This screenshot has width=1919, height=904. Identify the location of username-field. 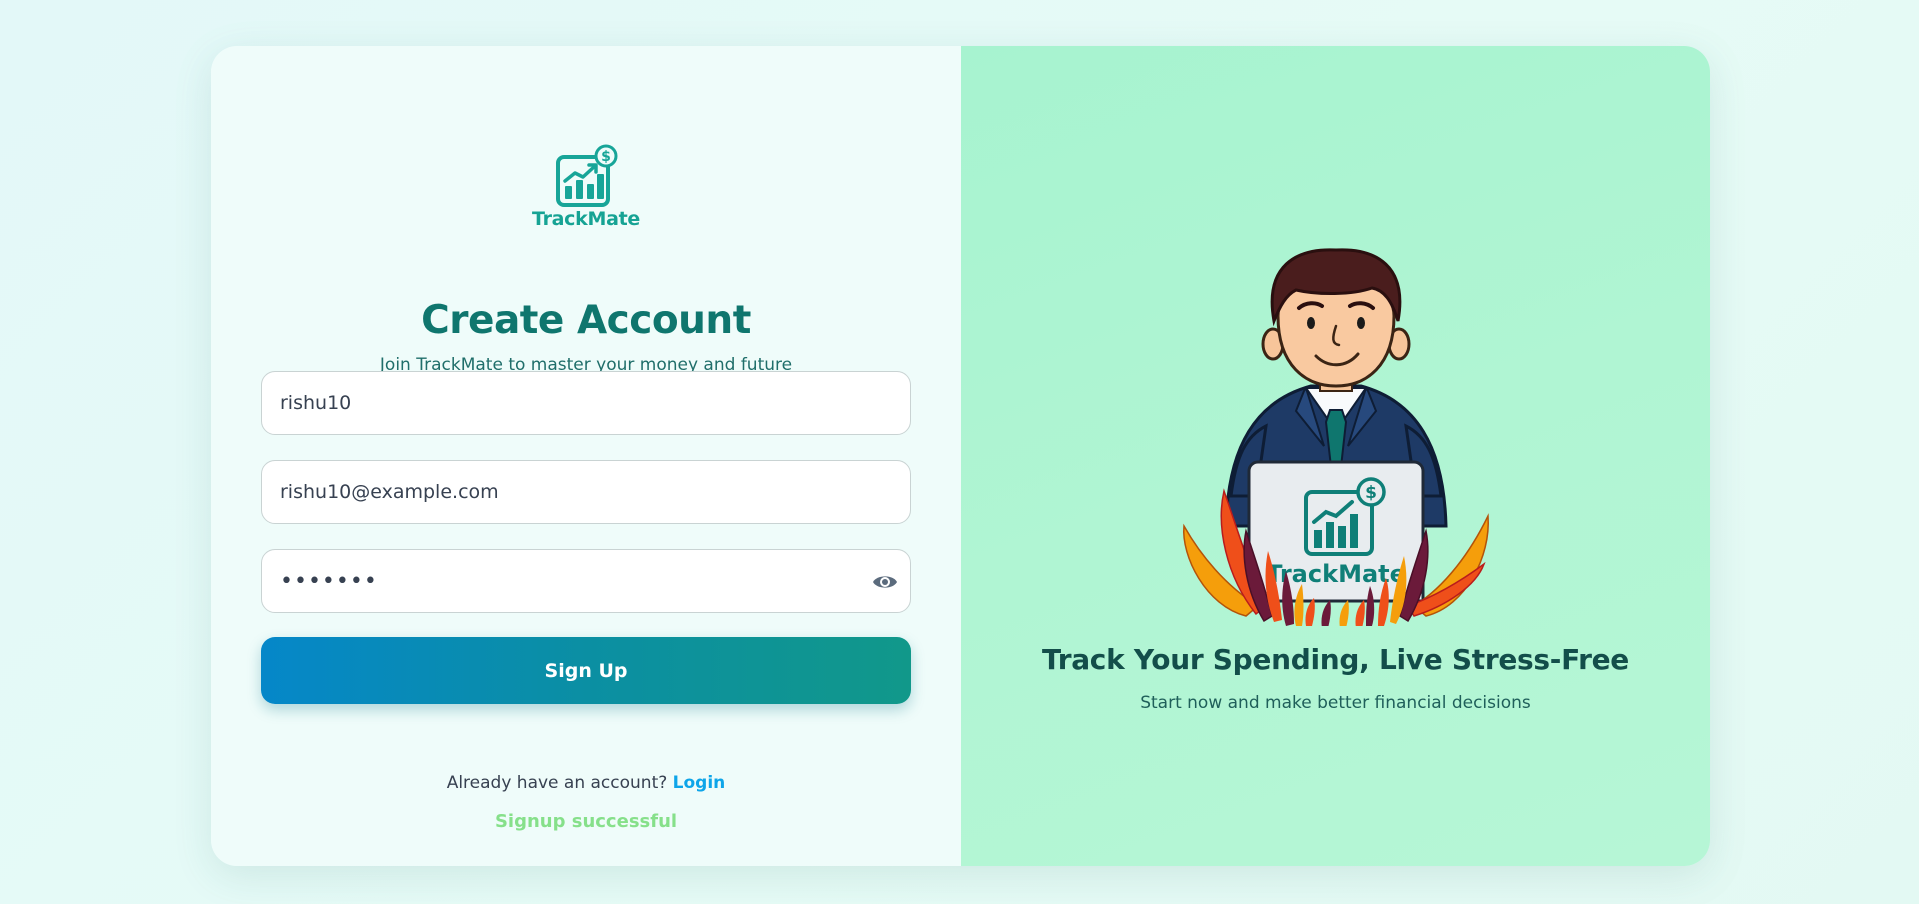
(586, 403).